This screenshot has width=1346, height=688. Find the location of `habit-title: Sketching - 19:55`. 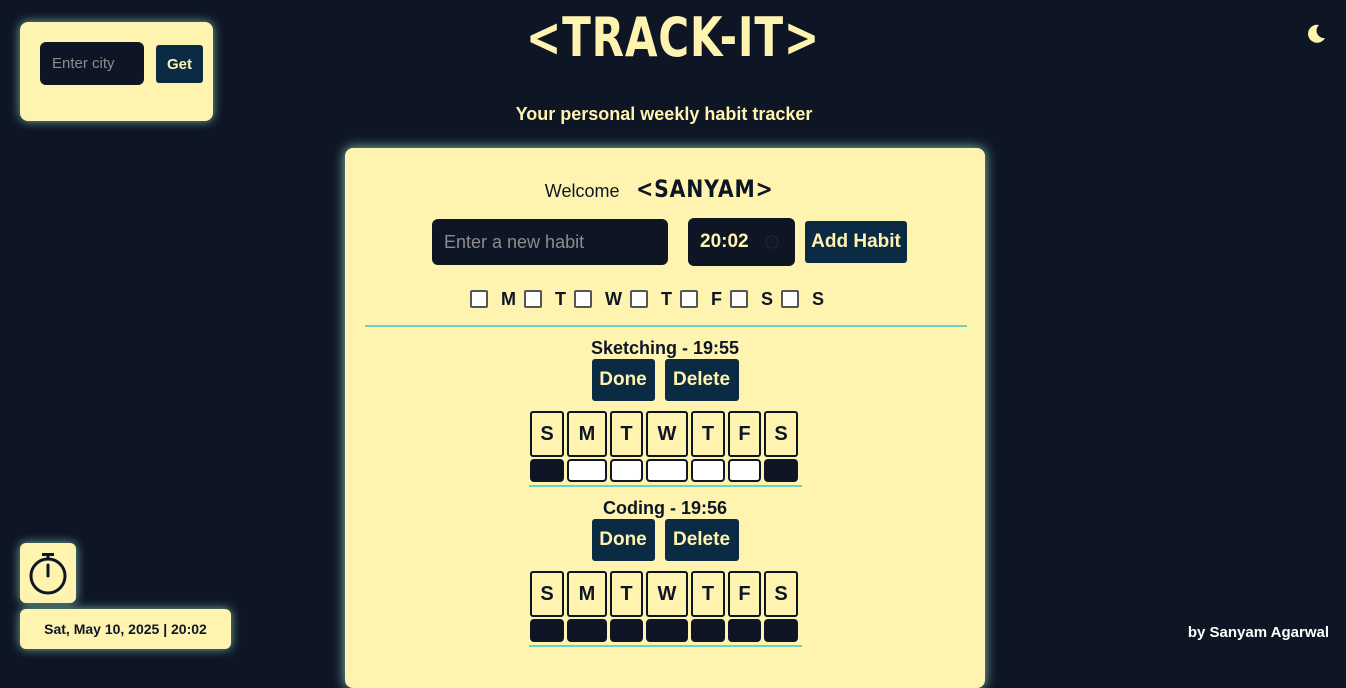

habit-title: Sketching - 19:55 is located at coordinates (665, 348).